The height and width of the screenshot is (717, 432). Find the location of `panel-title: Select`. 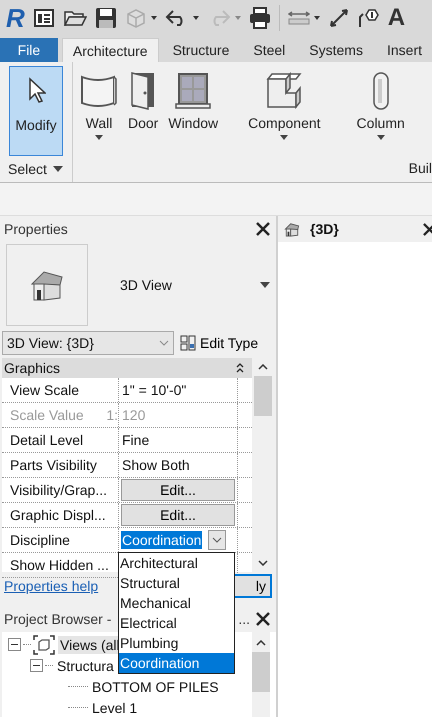

panel-title: Select is located at coordinates (27, 169).